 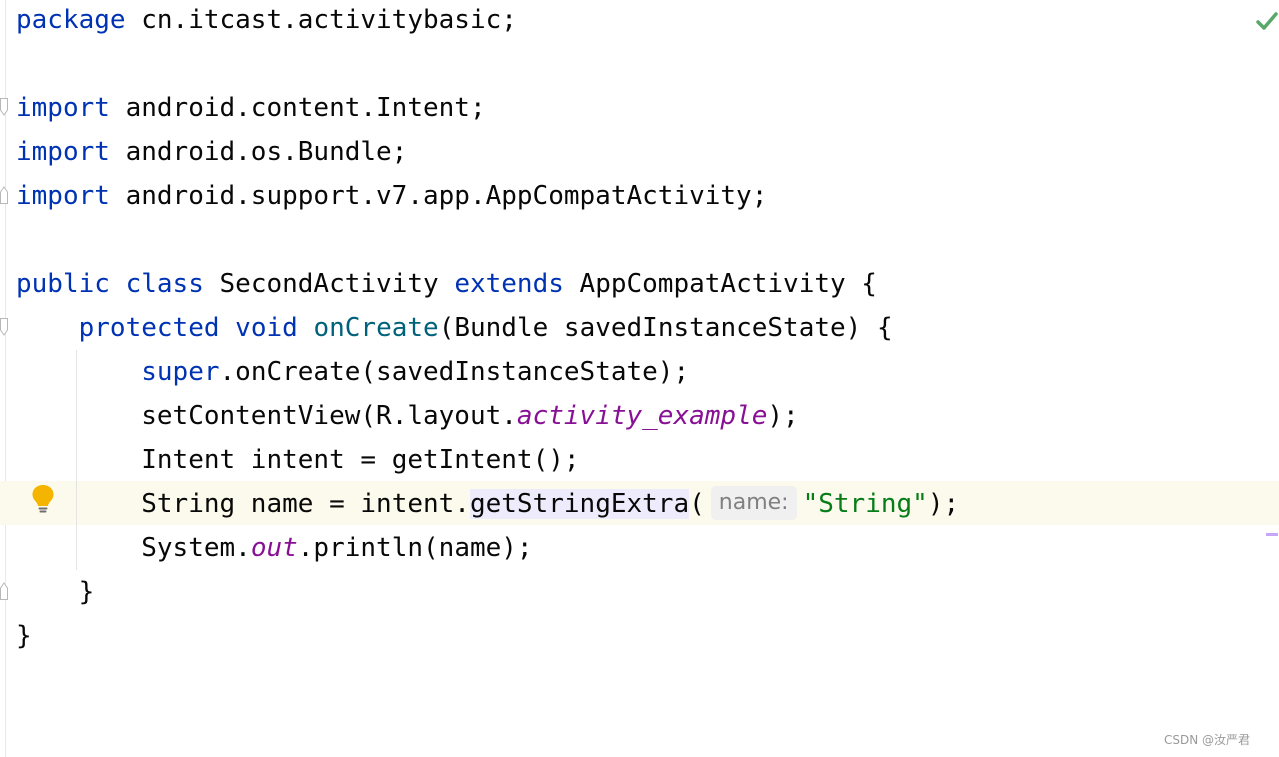 I want to click on keyword: package, so click(x=71, y=20).